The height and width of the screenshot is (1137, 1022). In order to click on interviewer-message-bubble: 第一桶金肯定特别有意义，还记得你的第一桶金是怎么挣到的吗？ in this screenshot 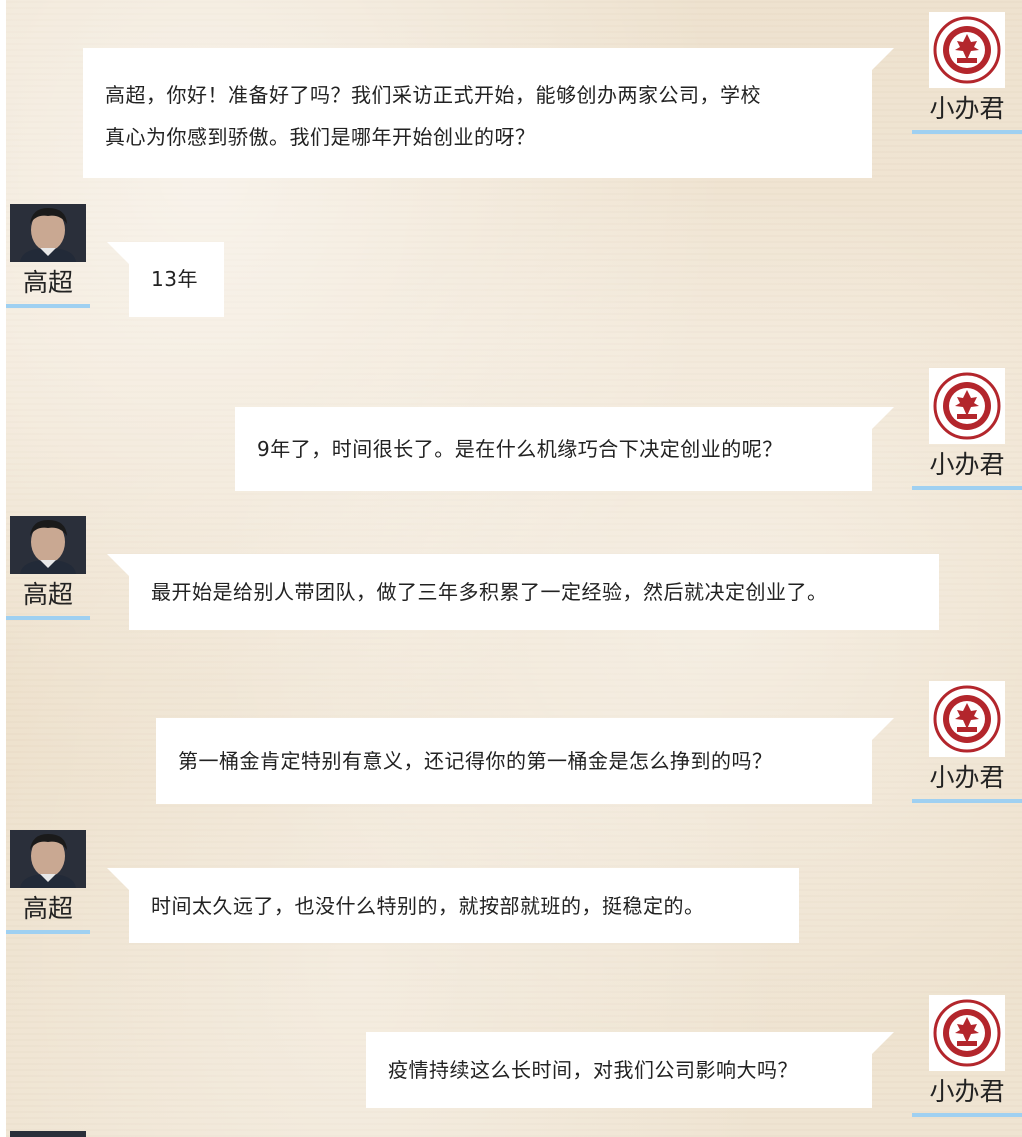, I will do `click(525, 761)`.